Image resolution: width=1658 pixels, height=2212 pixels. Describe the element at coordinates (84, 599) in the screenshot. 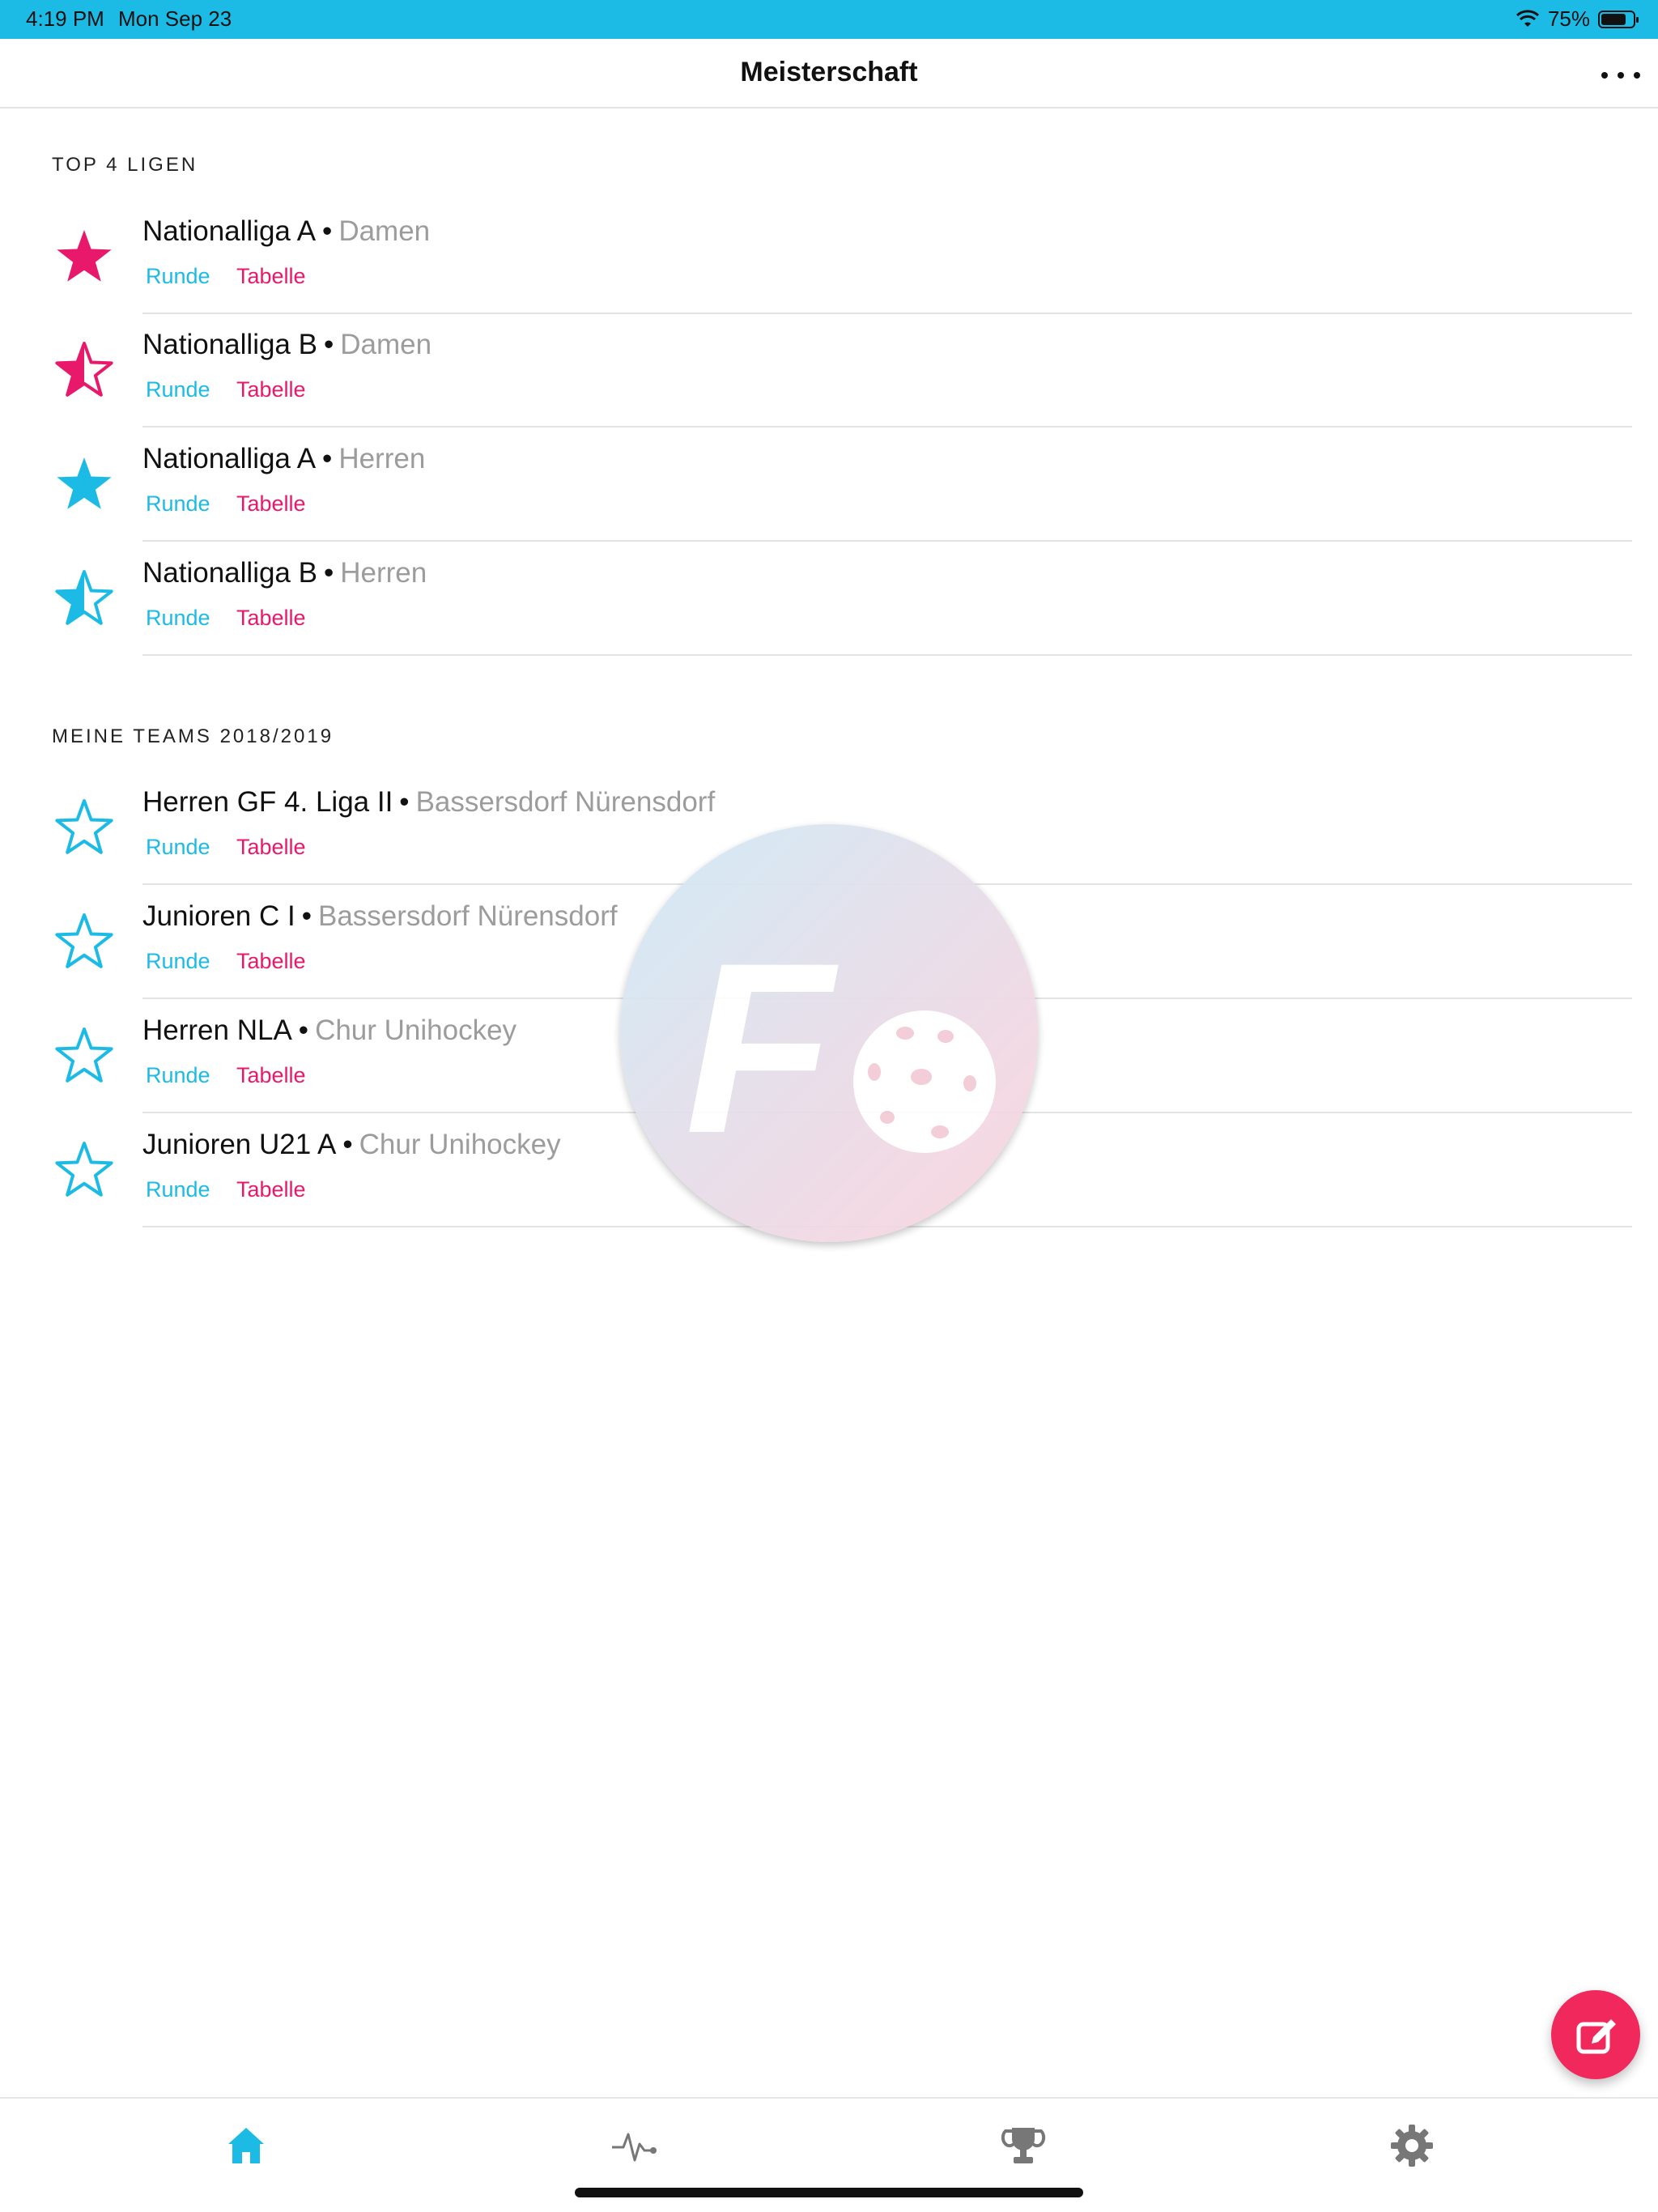

I see `blue-half-star-icon` at that location.